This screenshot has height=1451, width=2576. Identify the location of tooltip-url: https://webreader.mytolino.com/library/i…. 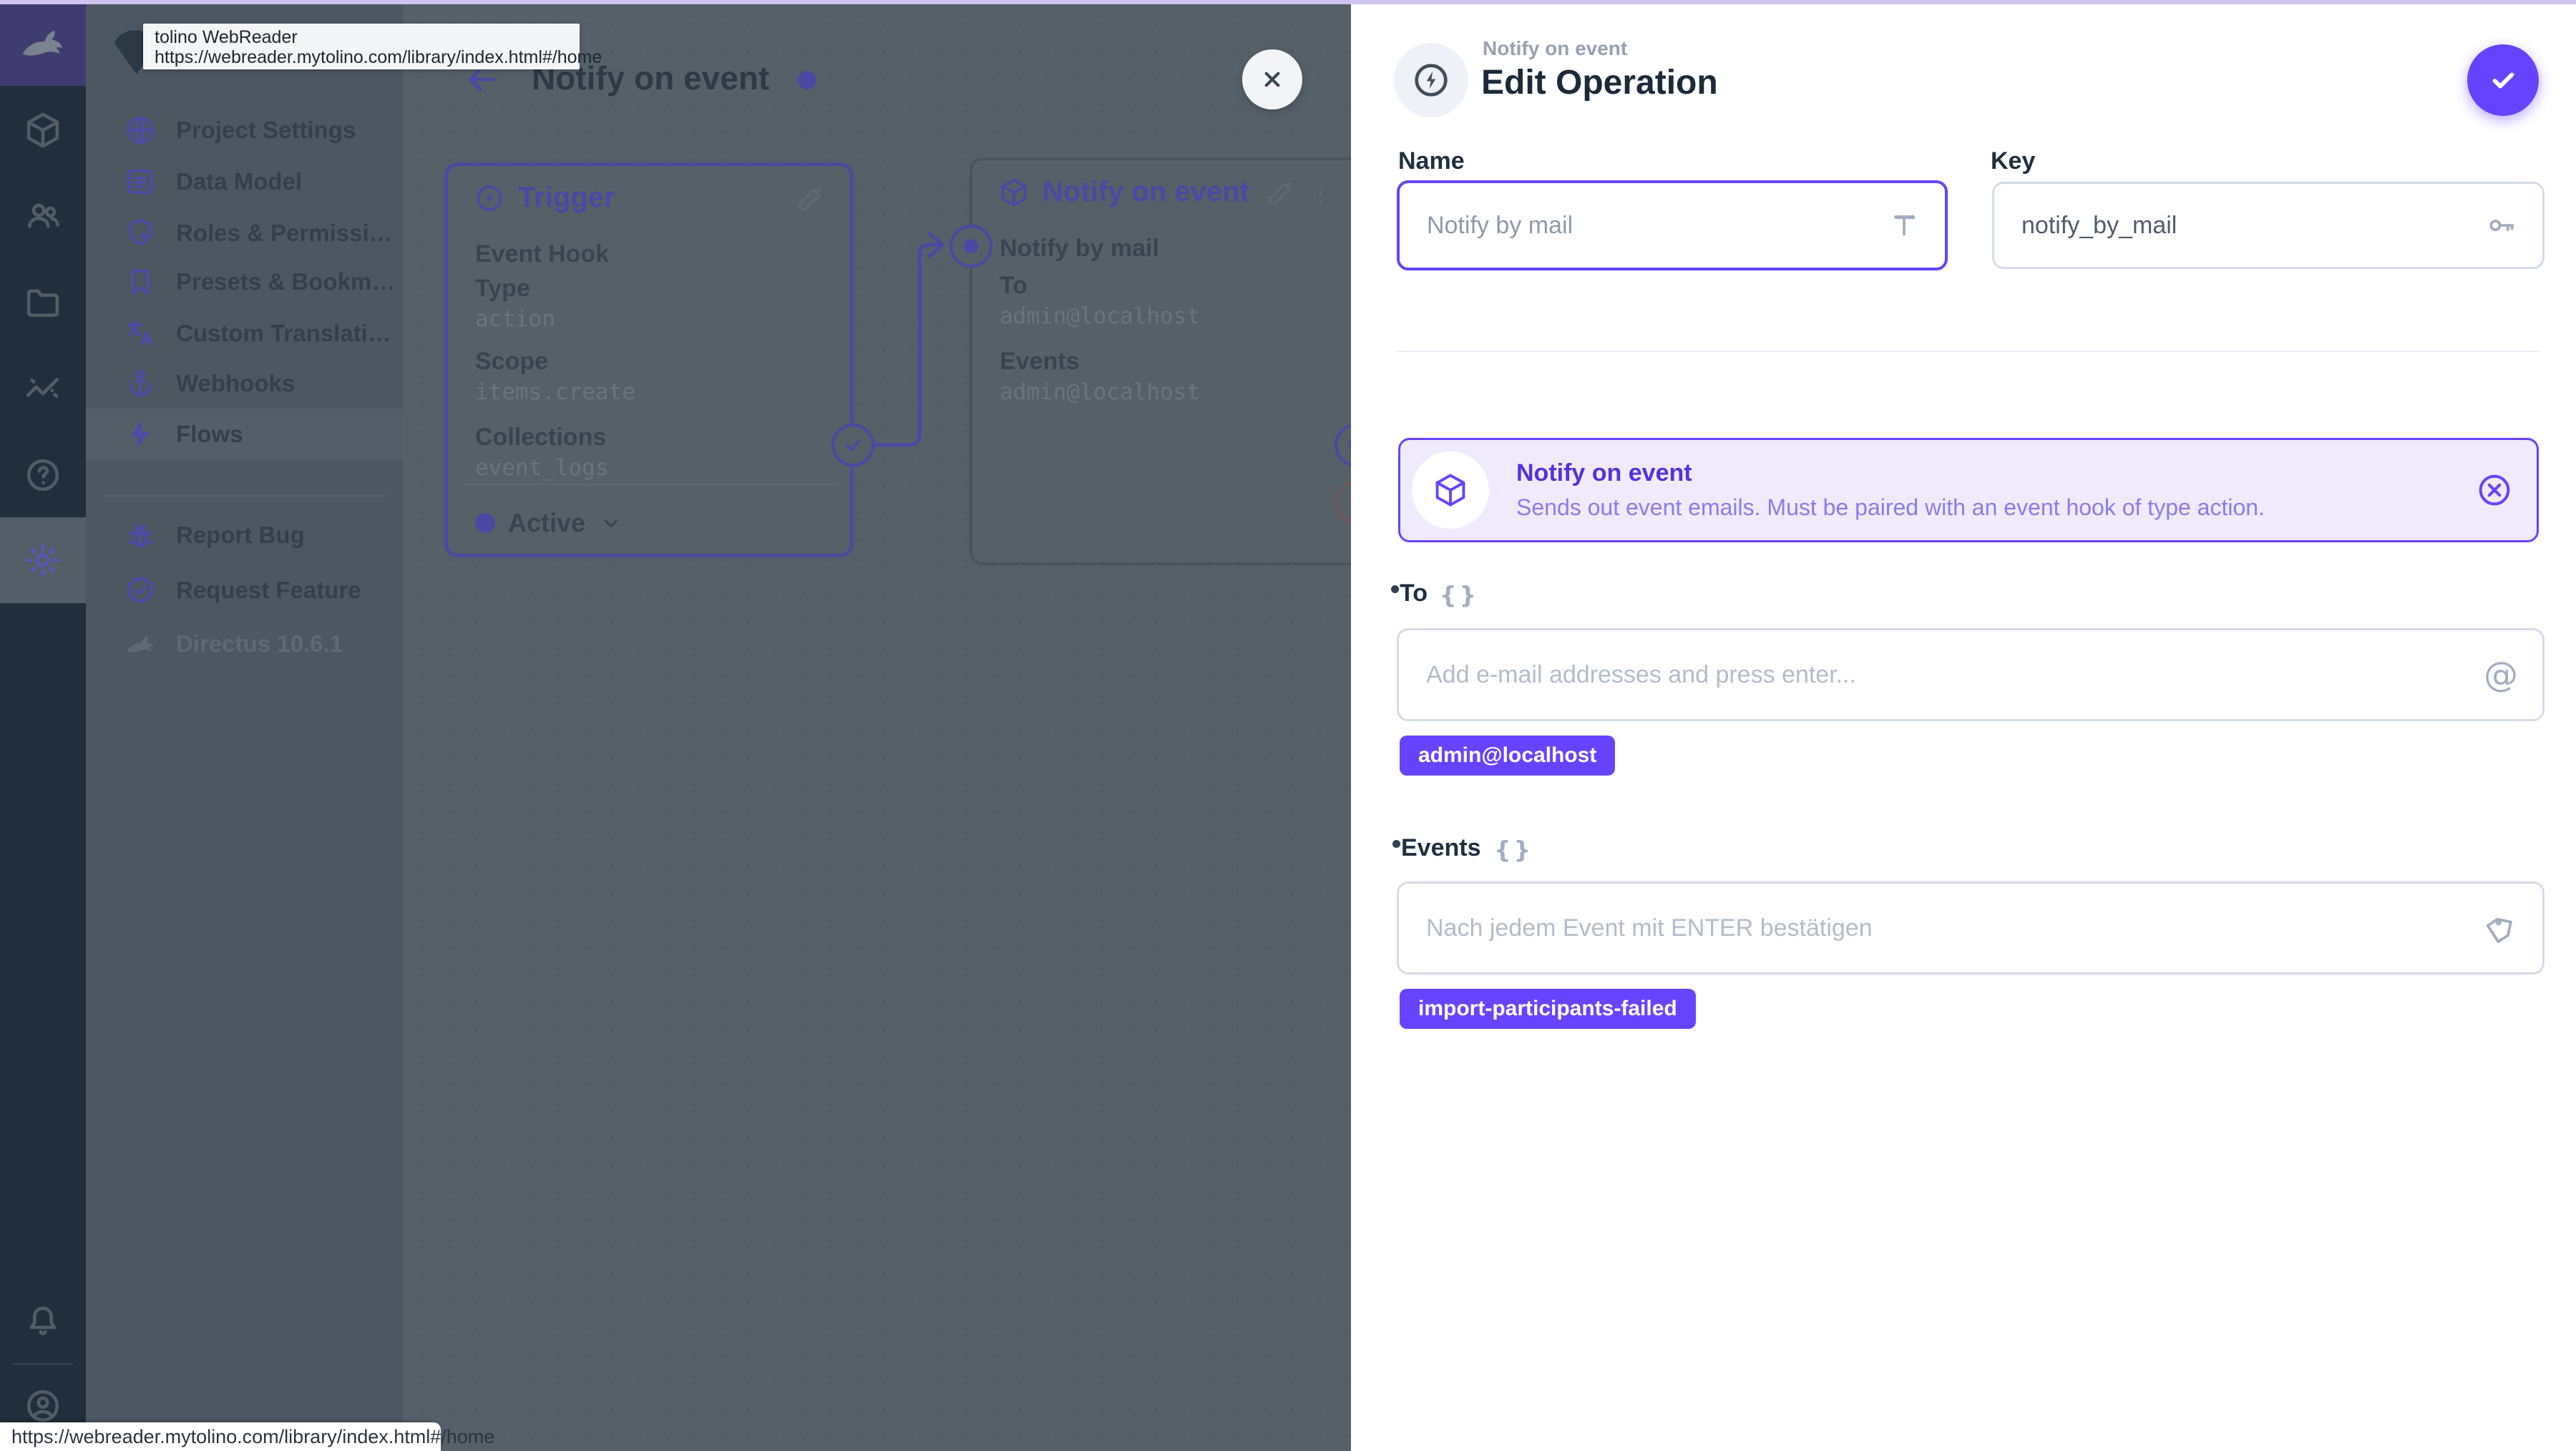
(378, 57).